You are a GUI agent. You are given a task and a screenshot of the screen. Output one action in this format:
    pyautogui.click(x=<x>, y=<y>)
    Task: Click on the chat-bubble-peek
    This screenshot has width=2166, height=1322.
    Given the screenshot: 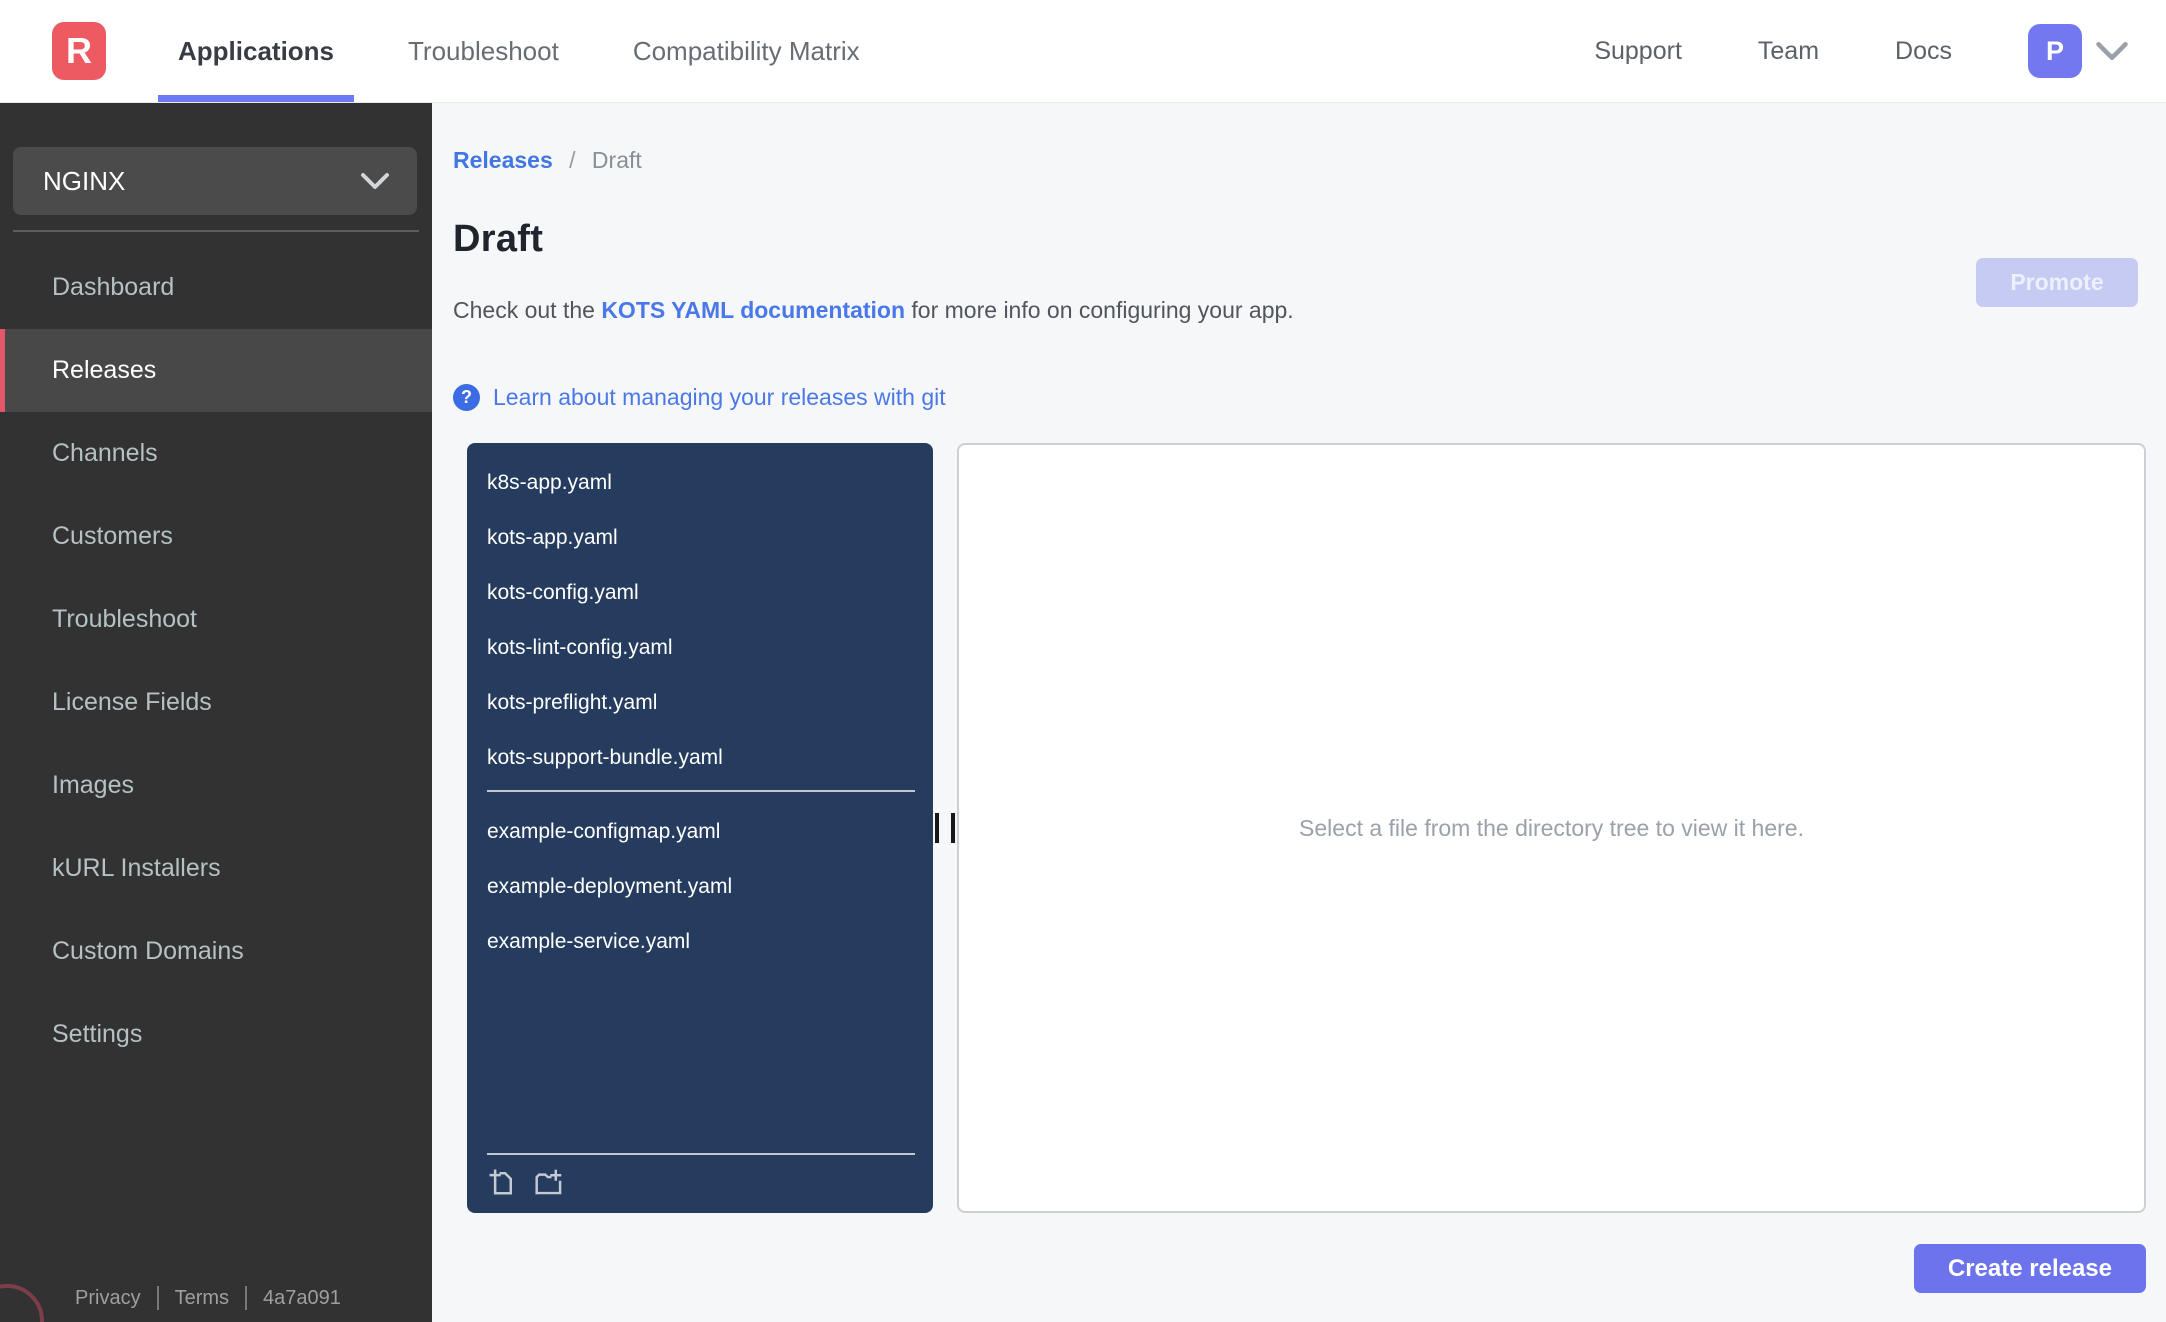 What is the action you would take?
    pyautogui.click(x=22, y=1303)
    